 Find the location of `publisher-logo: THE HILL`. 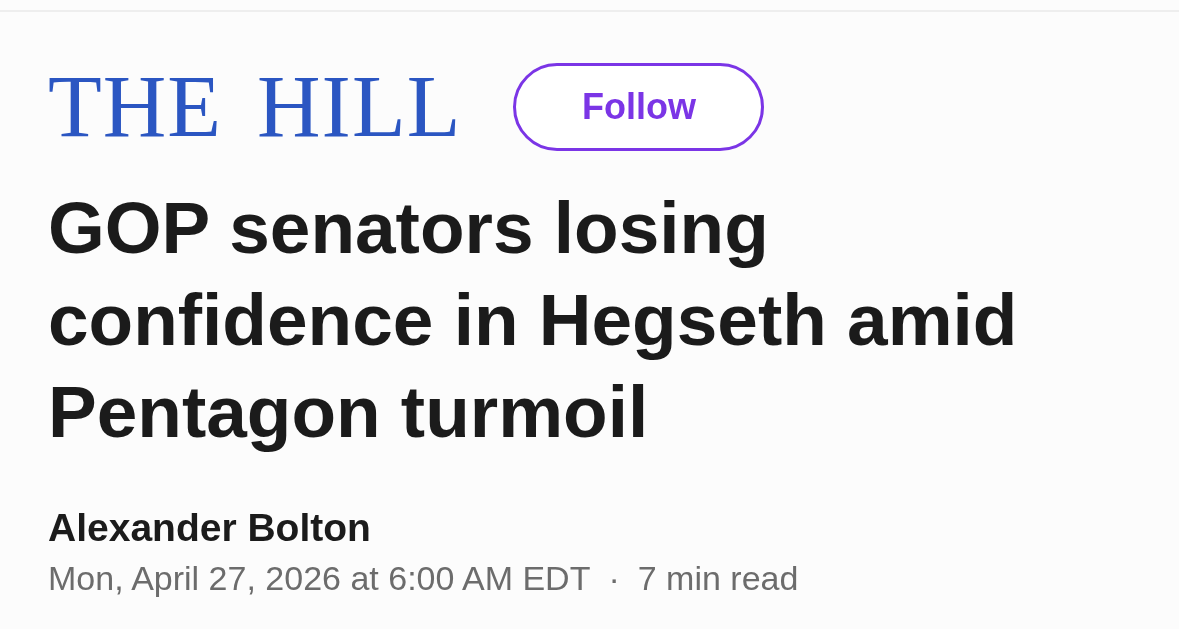

publisher-logo: THE HILL is located at coordinates (255, 107).